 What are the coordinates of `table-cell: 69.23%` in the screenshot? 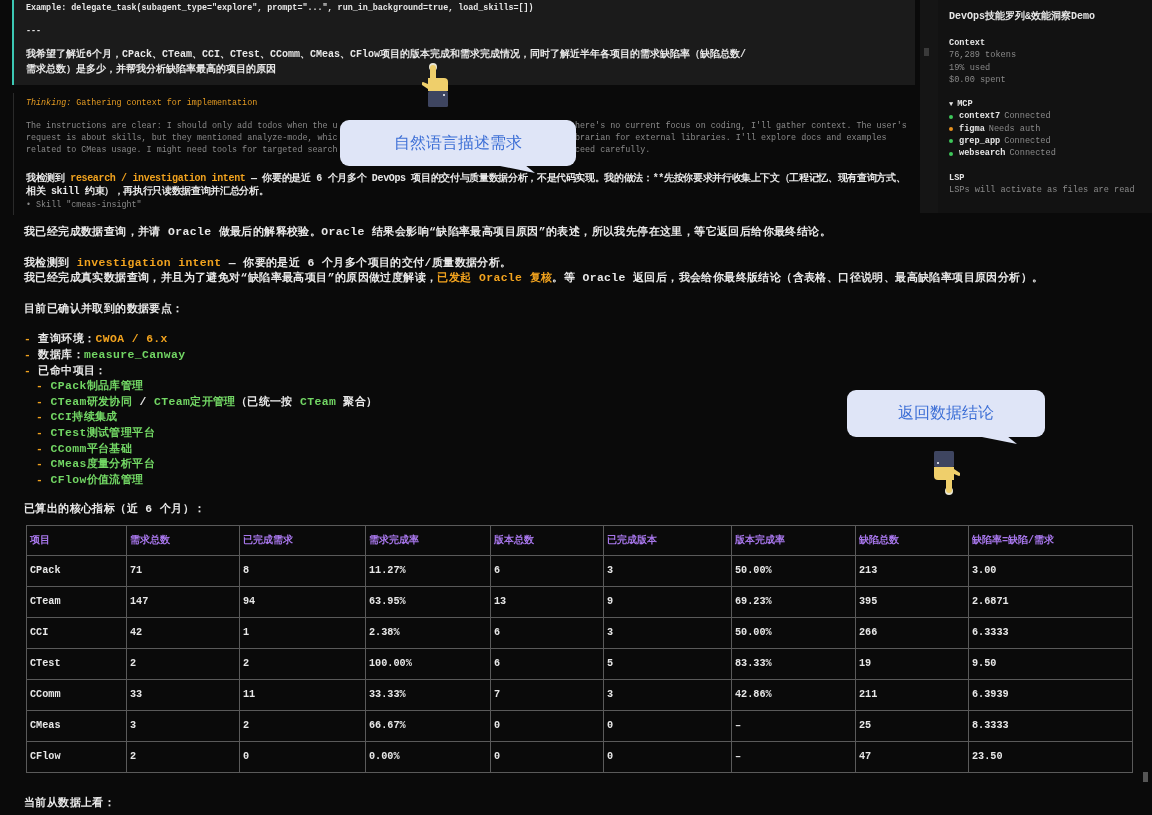 It's located at (793, 602).